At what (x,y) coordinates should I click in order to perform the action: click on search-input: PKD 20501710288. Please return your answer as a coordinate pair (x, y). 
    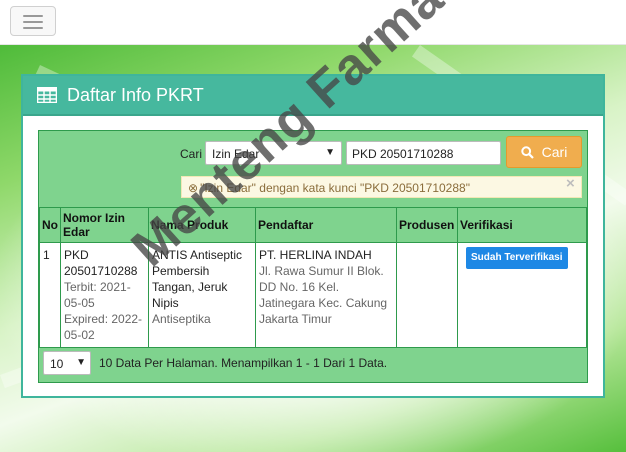
    Looking at the image, I should click on (423, 153).